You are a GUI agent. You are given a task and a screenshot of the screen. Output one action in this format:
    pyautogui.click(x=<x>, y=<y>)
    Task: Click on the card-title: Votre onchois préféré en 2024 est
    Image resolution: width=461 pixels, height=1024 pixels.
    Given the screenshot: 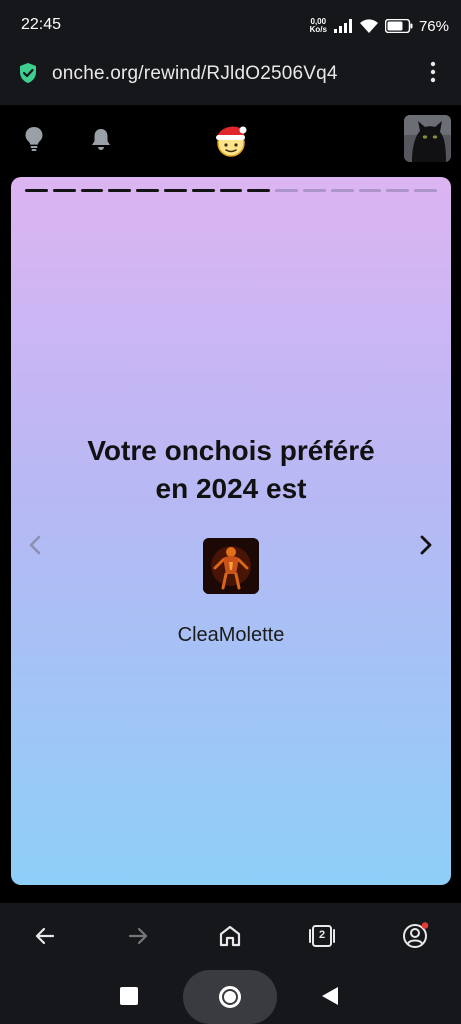 What is the action you would take?
    pyautogui.click(x=231, y=470)
    